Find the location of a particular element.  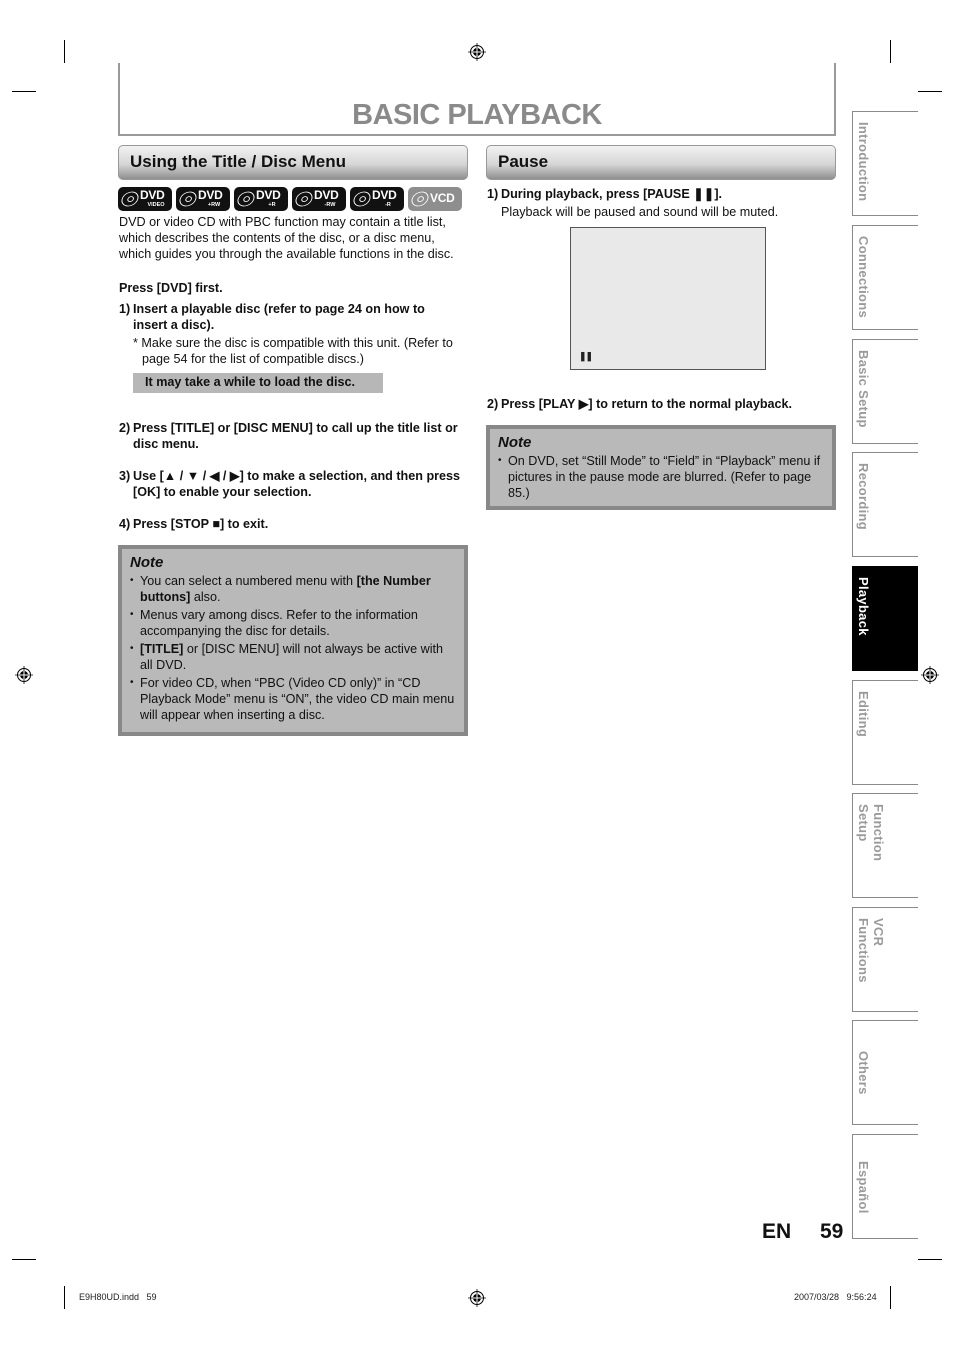

page-language: EN is located at coordinates (777, 1231).